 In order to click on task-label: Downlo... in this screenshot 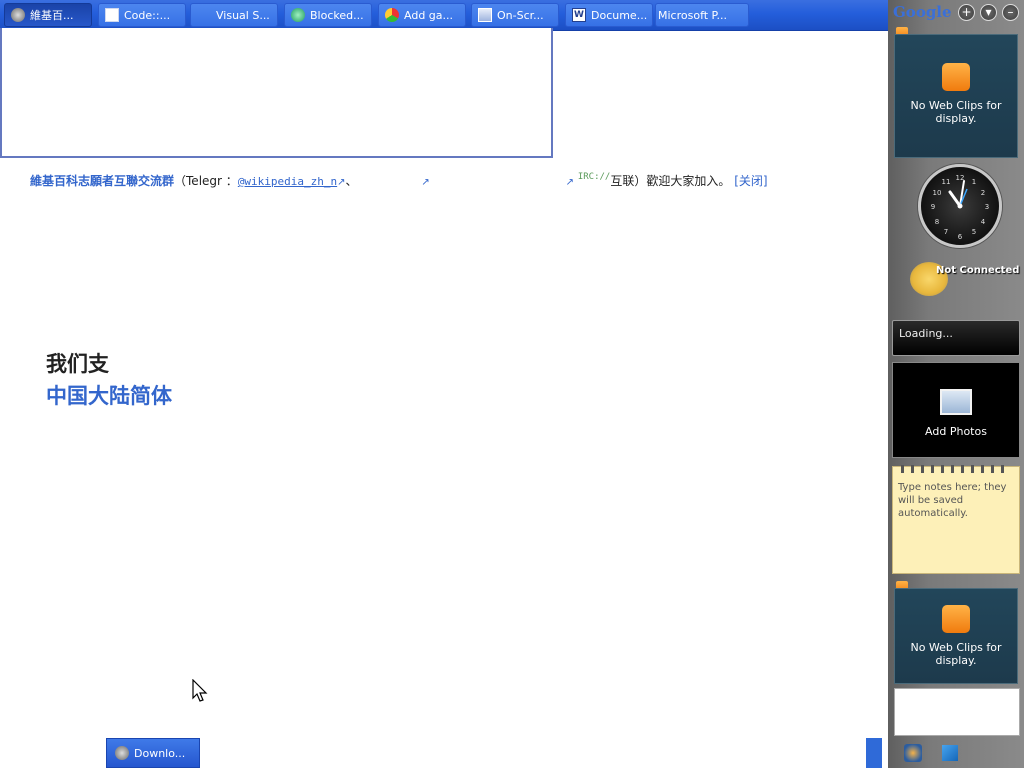, I will do `click(160, 753)`.